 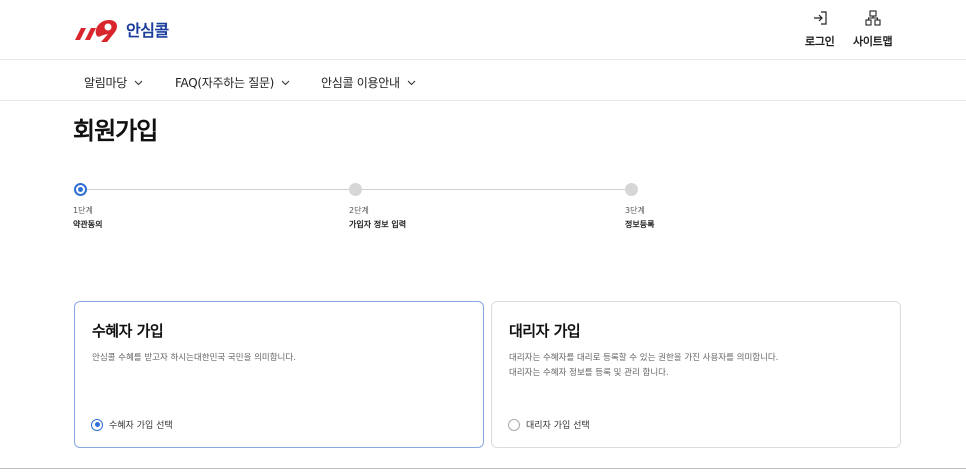 What do you see at coordinates (378, 224) in the screenshot?
I see `step-2-name: 가입자 정보 입력` at bounding box center [378, 224].